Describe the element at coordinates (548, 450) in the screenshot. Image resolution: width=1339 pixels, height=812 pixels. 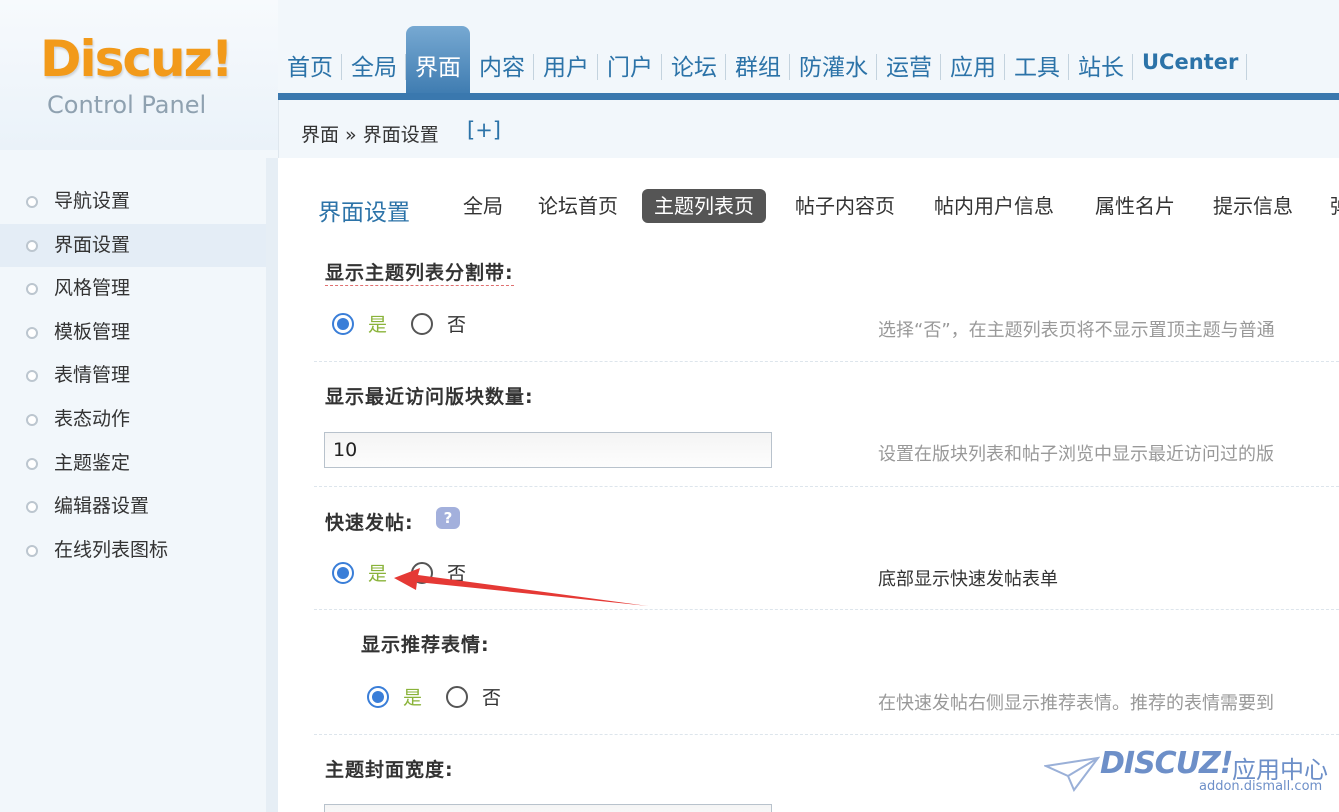
I see `recent-forums-count-input` at that location.